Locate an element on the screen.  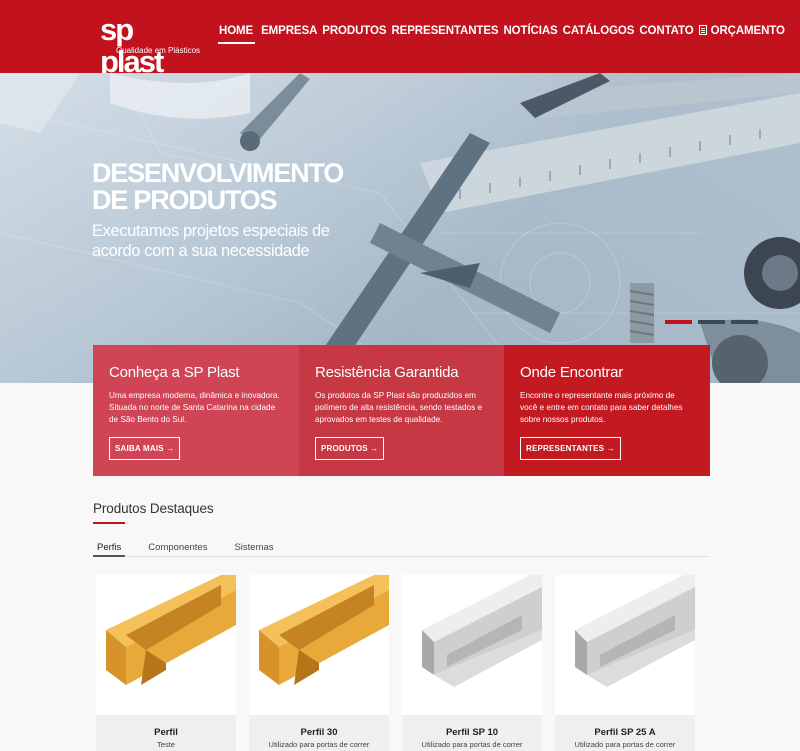
product-info: Perfil Teste is located at coordinates (166, 733).